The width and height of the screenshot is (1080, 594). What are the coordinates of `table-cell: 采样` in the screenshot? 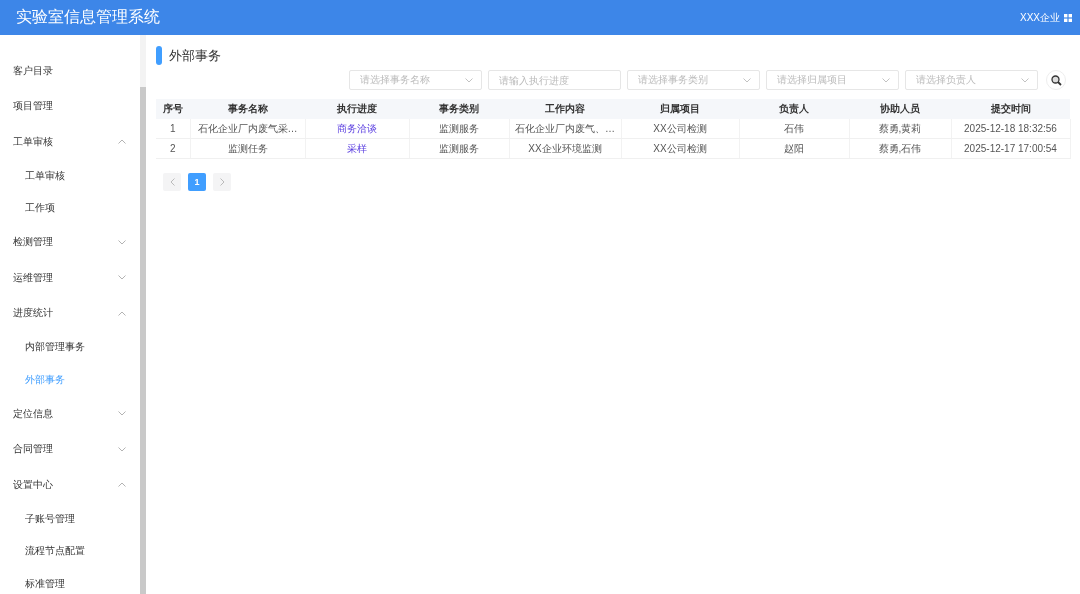 It's located at (357, 148).